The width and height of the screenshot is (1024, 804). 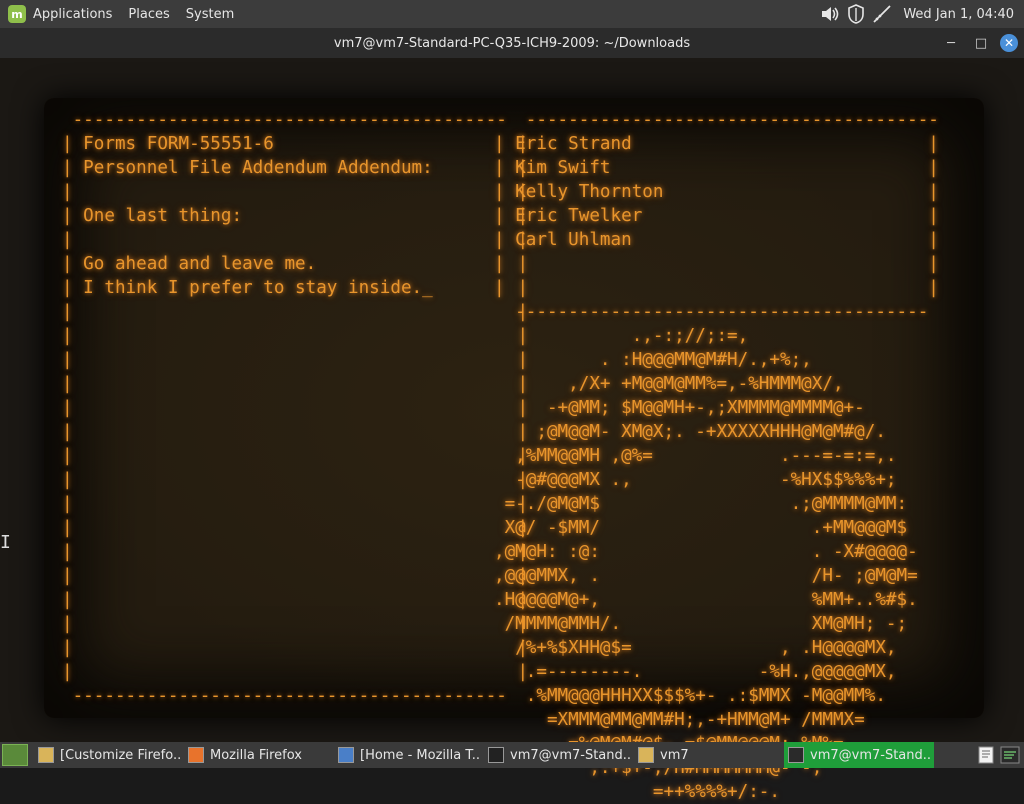 I want to click on credits-line: | Kim Swift |, so click(x=716, y=168).